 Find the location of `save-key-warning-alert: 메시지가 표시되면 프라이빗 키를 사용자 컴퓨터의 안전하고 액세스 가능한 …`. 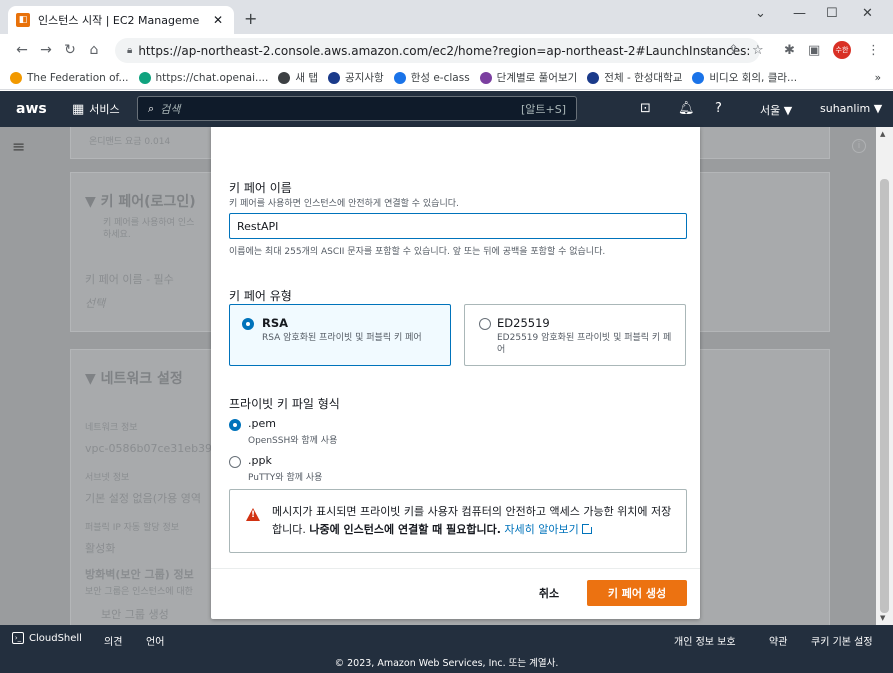

save-key-warning-alert: 메시지가 표시되면 프라이빗 키를 사용자 컴퓨터의 안전하고 액세스 가능한 … is located at coordinates (458, 521).